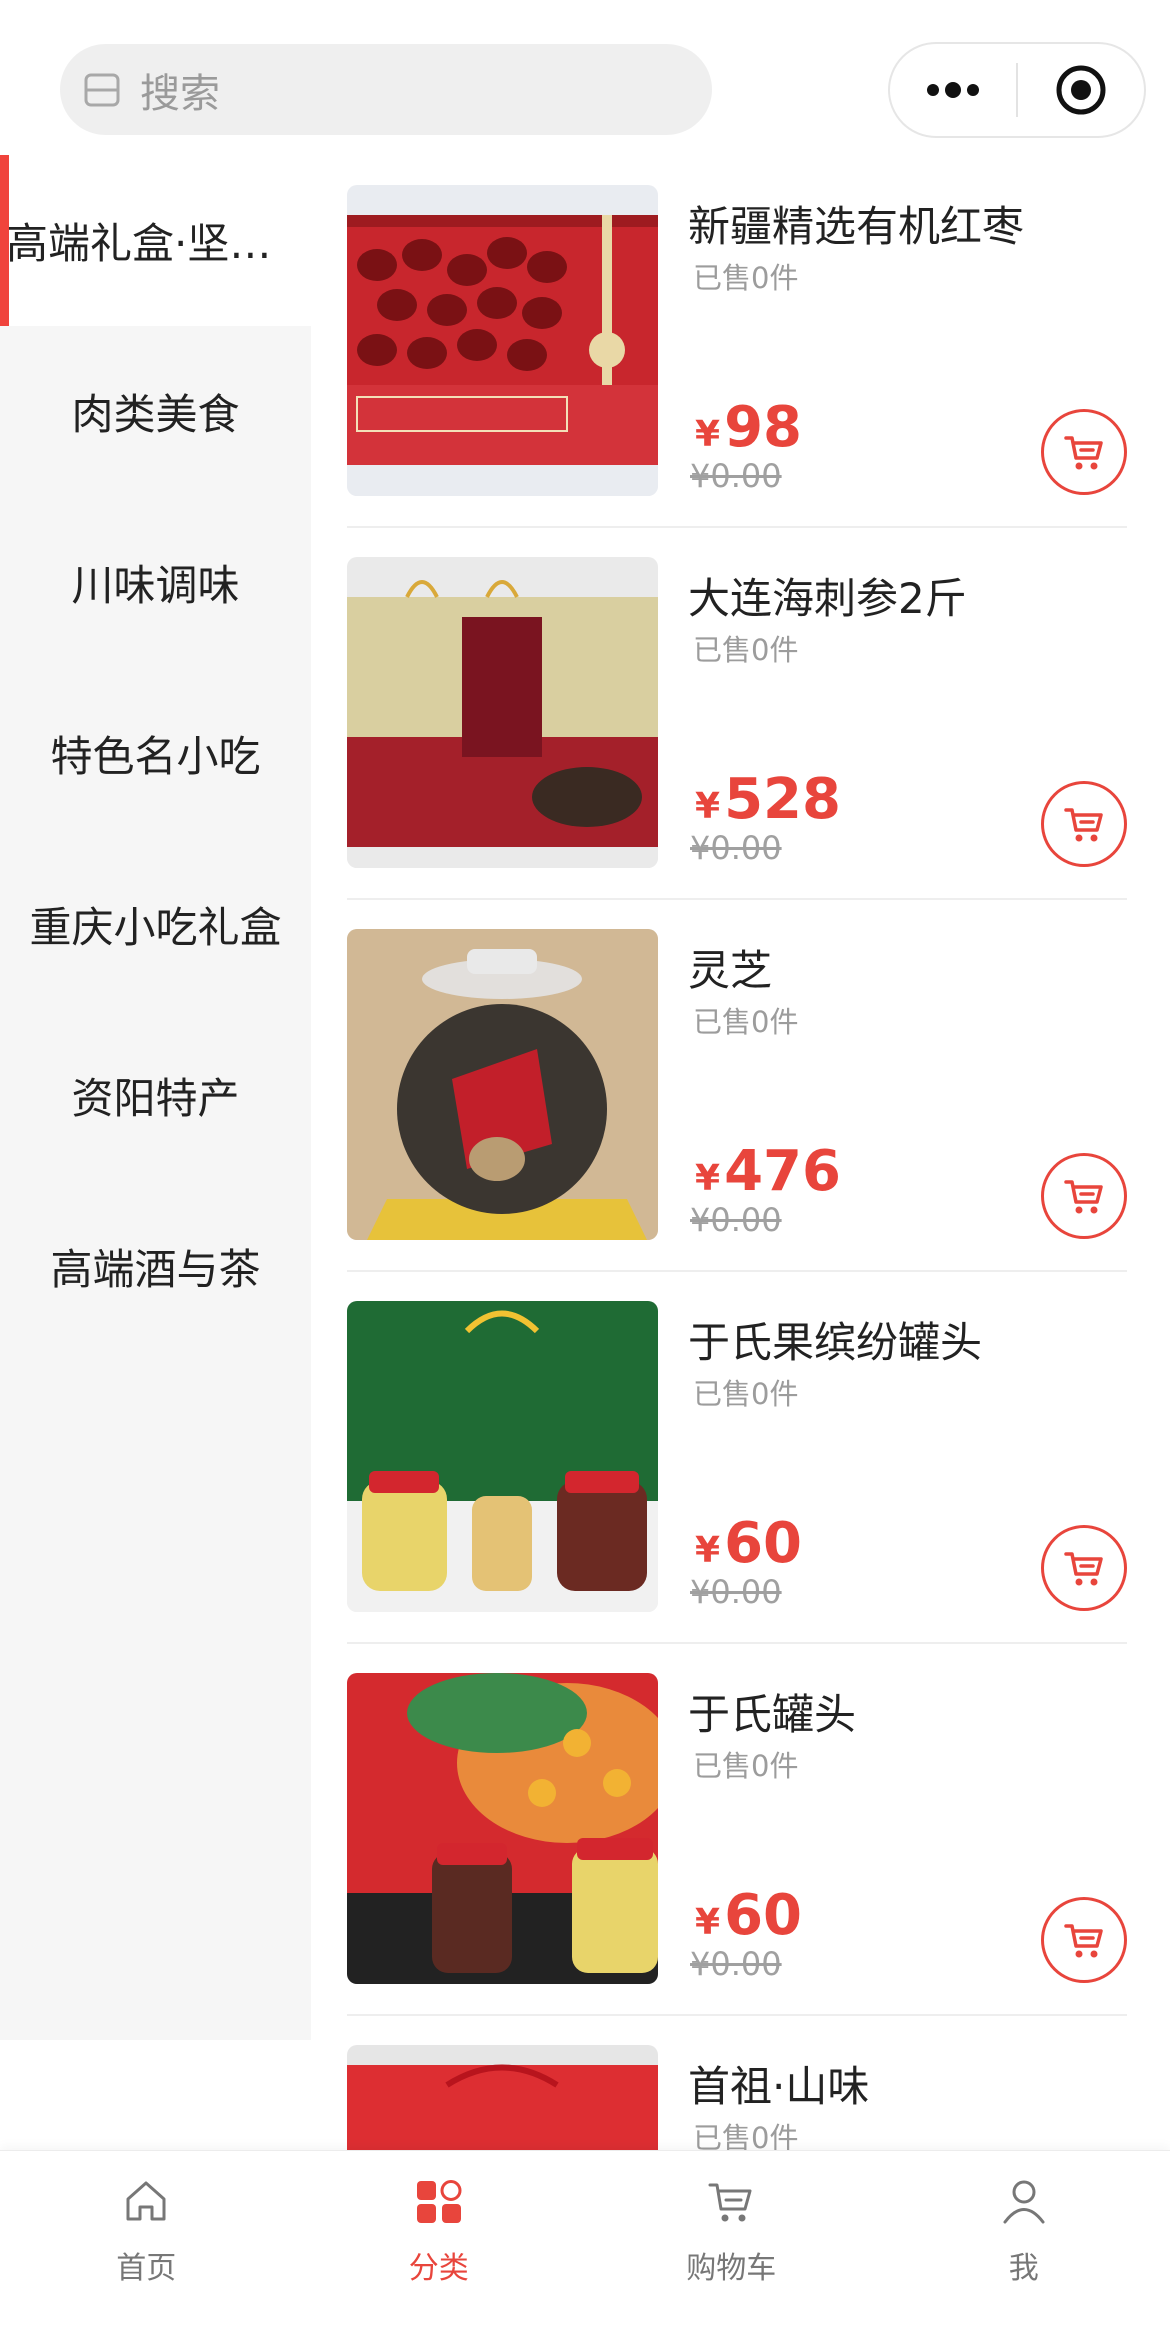 This screenshot has width=1170, height=2351. Describe the element at coordinates (763, 427) in the screenshot. I see `price-value: 98` at that location.